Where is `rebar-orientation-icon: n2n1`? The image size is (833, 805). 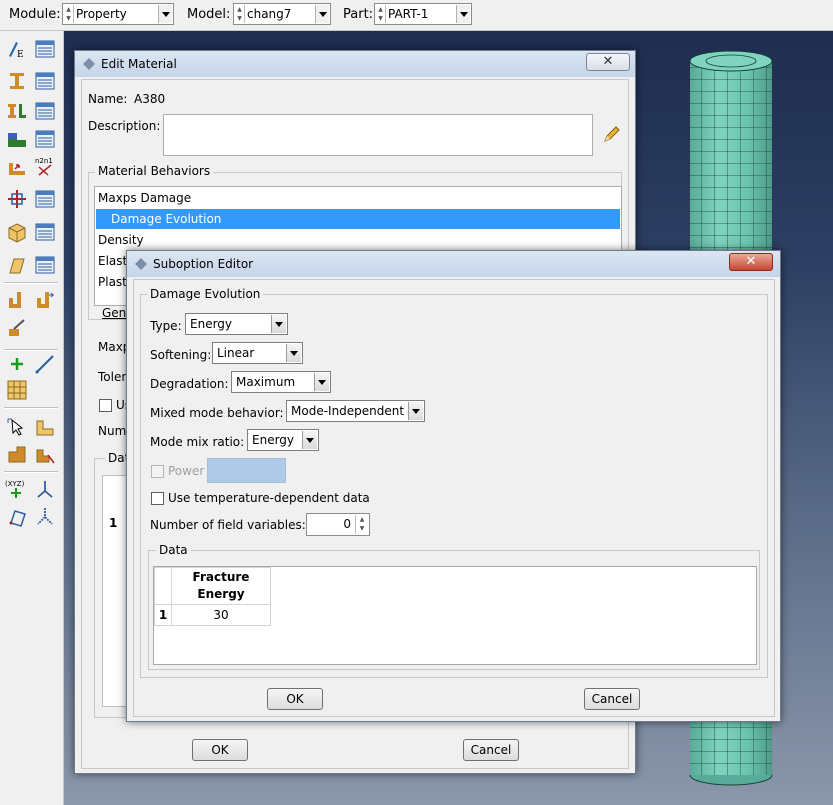
rebar-orientation-icon: n2n1 is located at coordinates (45, 166).